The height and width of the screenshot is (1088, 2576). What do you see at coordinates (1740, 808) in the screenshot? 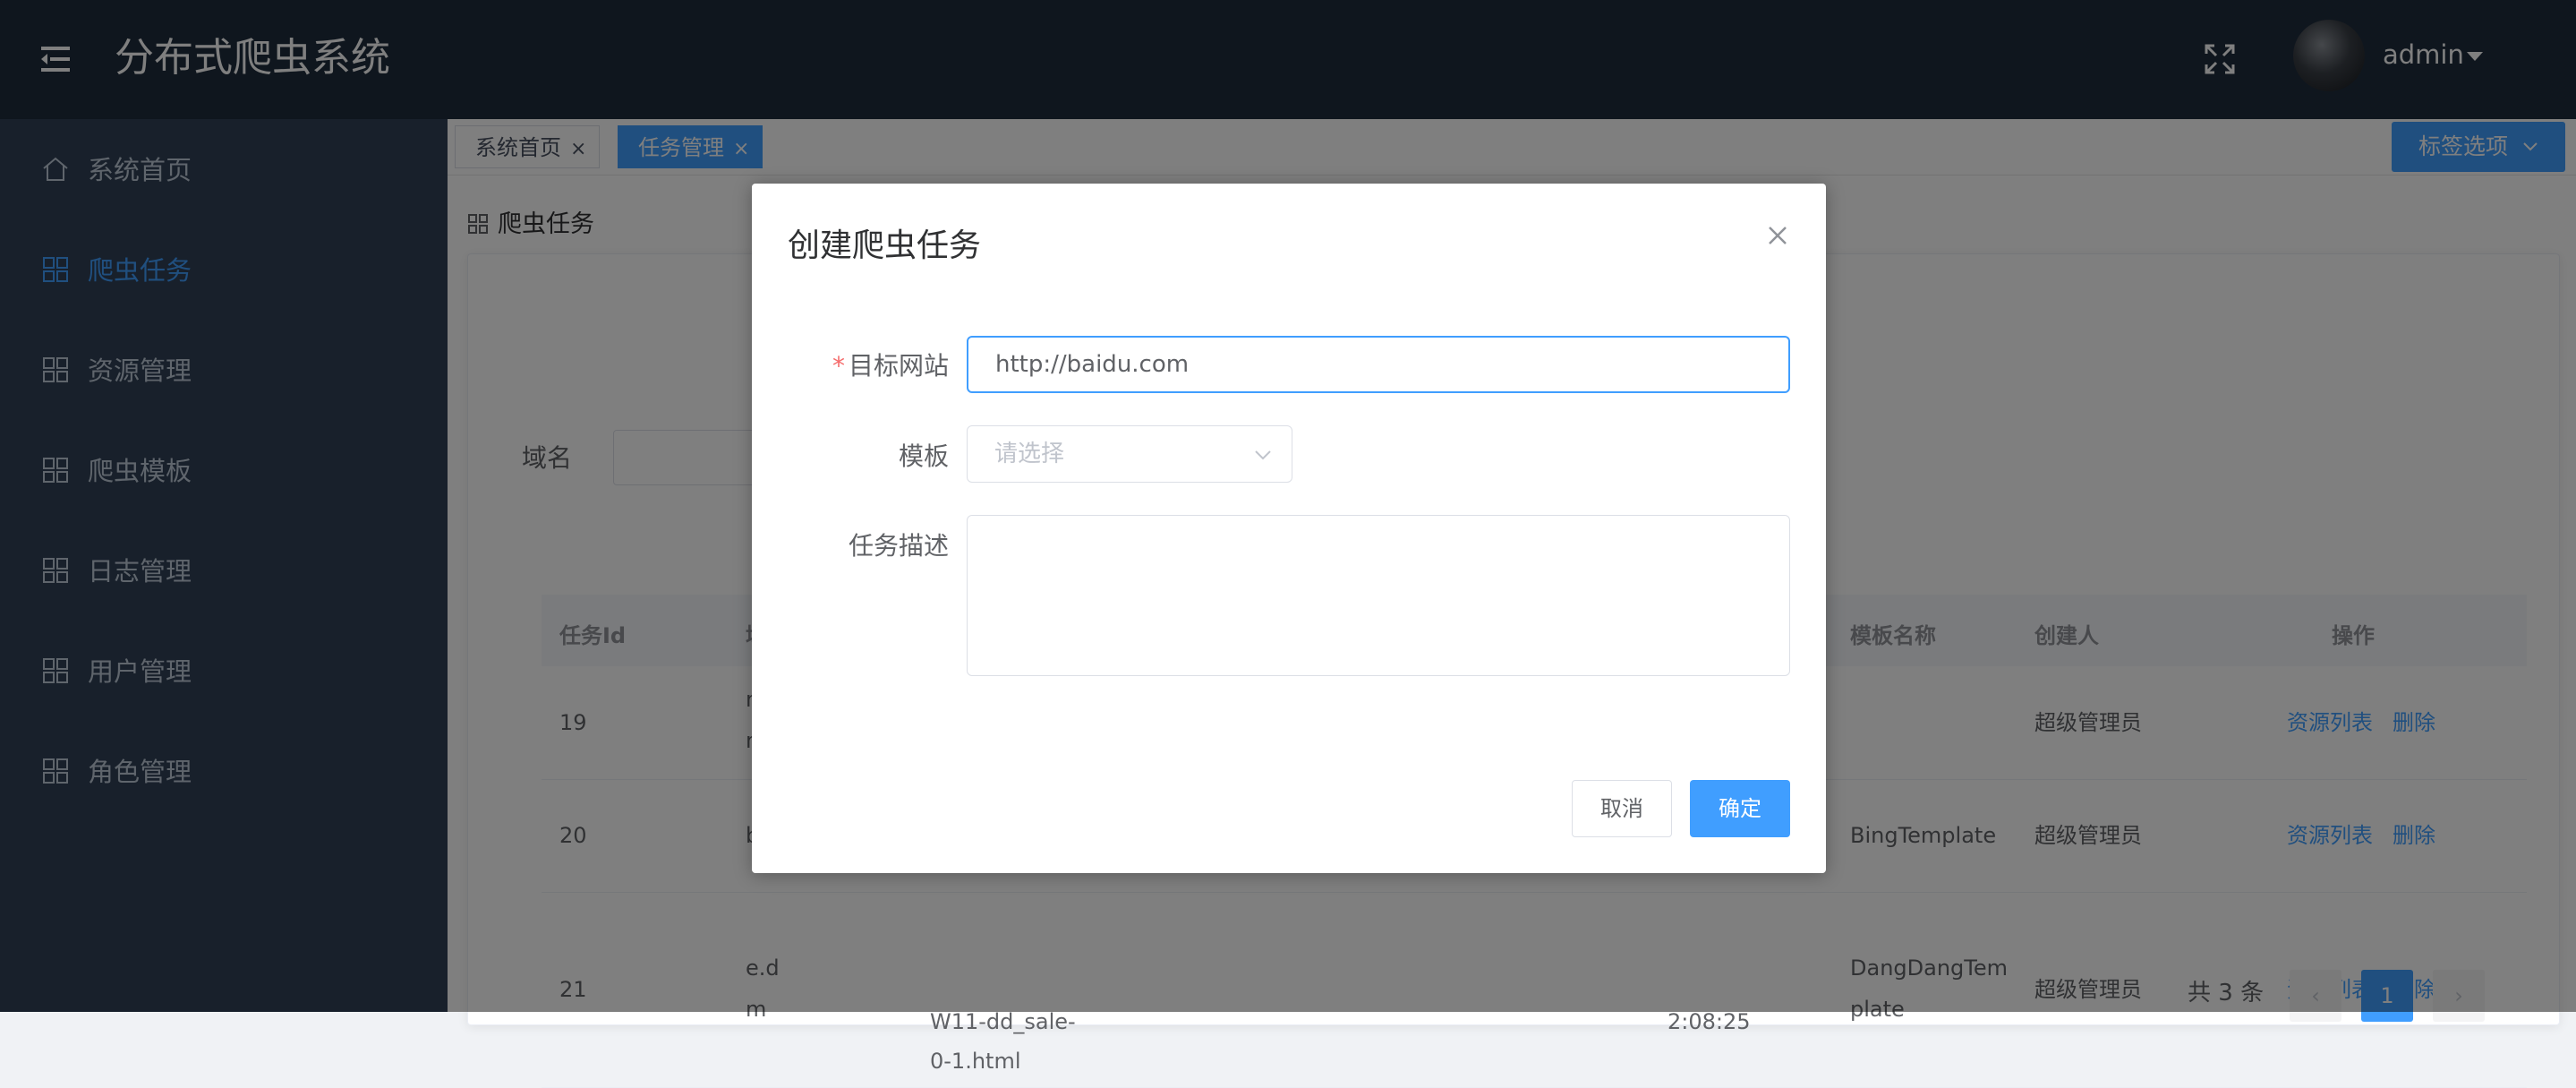
I see `confirm-button: 确定` at bounding box center [1740, 808].